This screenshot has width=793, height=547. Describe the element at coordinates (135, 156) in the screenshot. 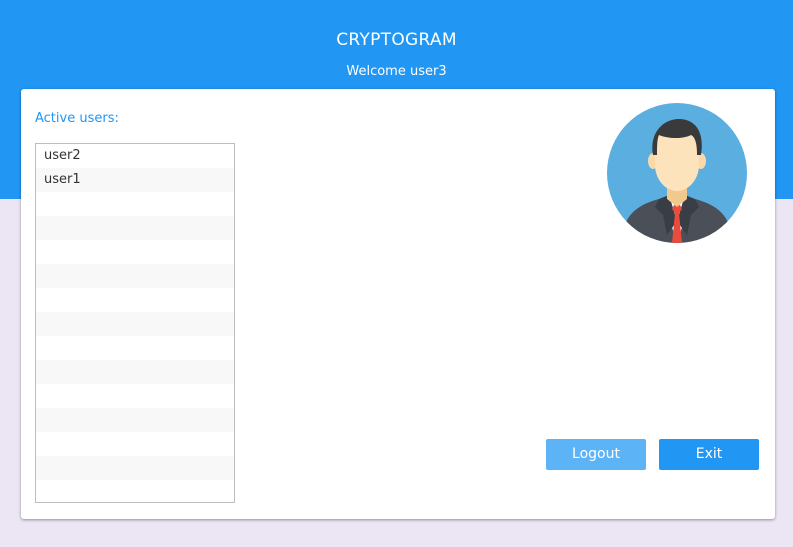

I see `list-item: user2` at that location.